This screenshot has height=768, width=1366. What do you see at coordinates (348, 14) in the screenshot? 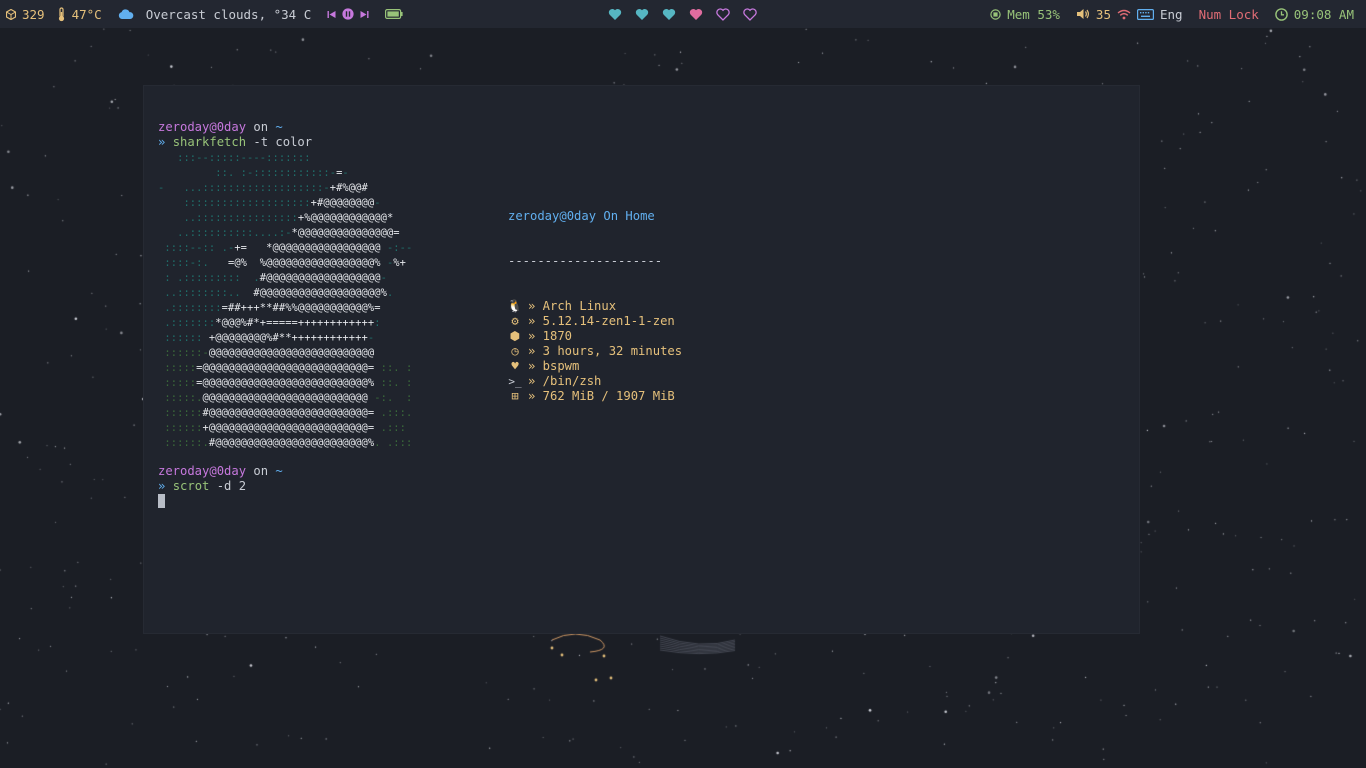
I see `media-pause-icon` at bounding box center [348, 14].